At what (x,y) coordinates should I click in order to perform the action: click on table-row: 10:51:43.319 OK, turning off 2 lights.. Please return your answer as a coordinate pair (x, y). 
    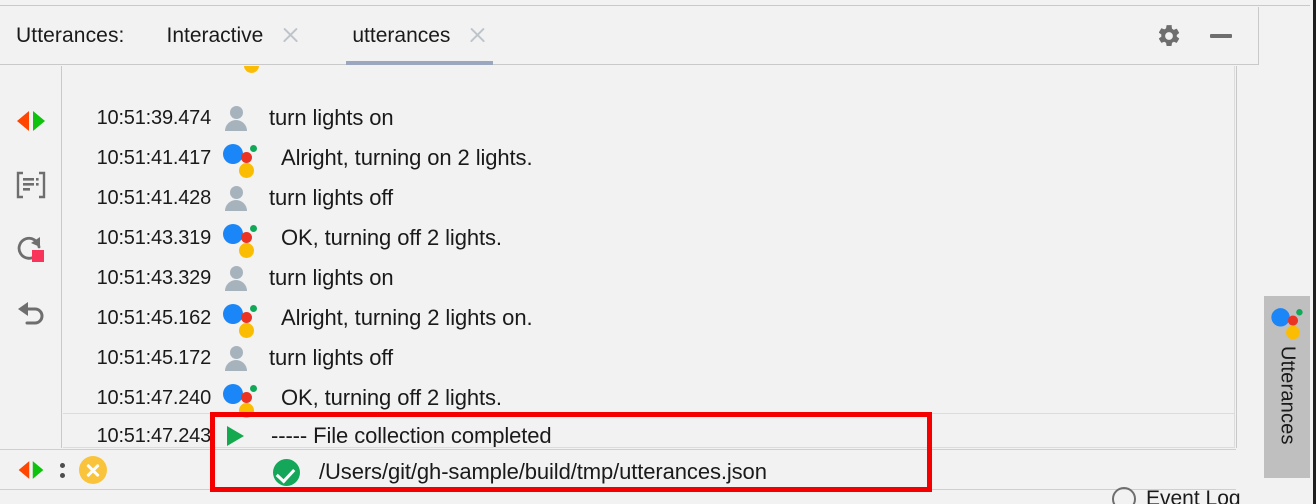
    Looking at the image, I should click on (649, 238).